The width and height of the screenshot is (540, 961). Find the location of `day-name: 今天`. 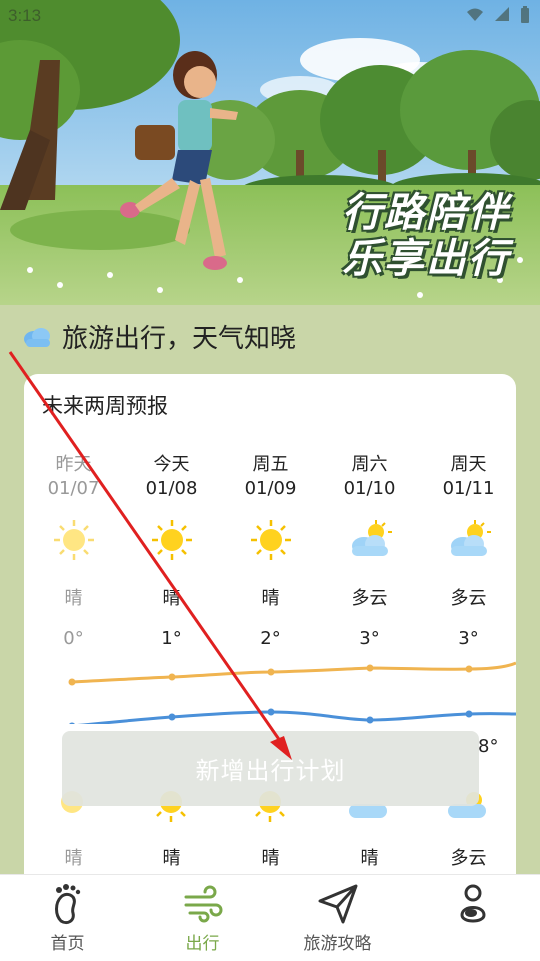

day-name: 今天 is located at coordinates (171, 464).